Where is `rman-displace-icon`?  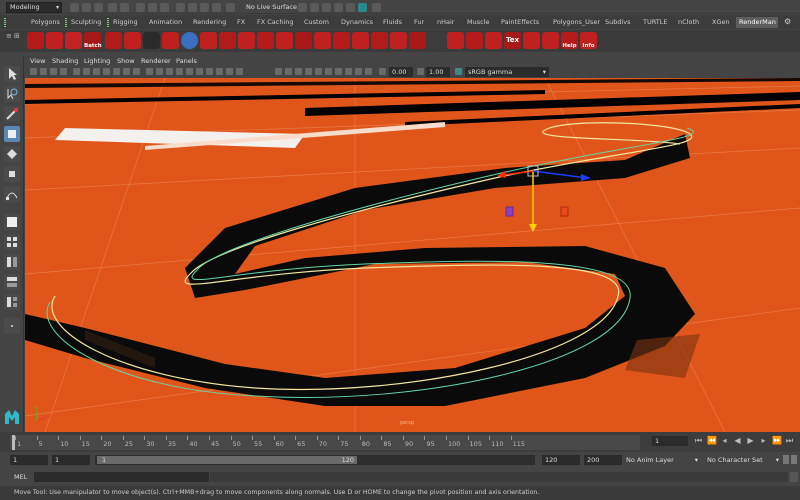
rman-displace-icon is located at coordinates (417, 40).